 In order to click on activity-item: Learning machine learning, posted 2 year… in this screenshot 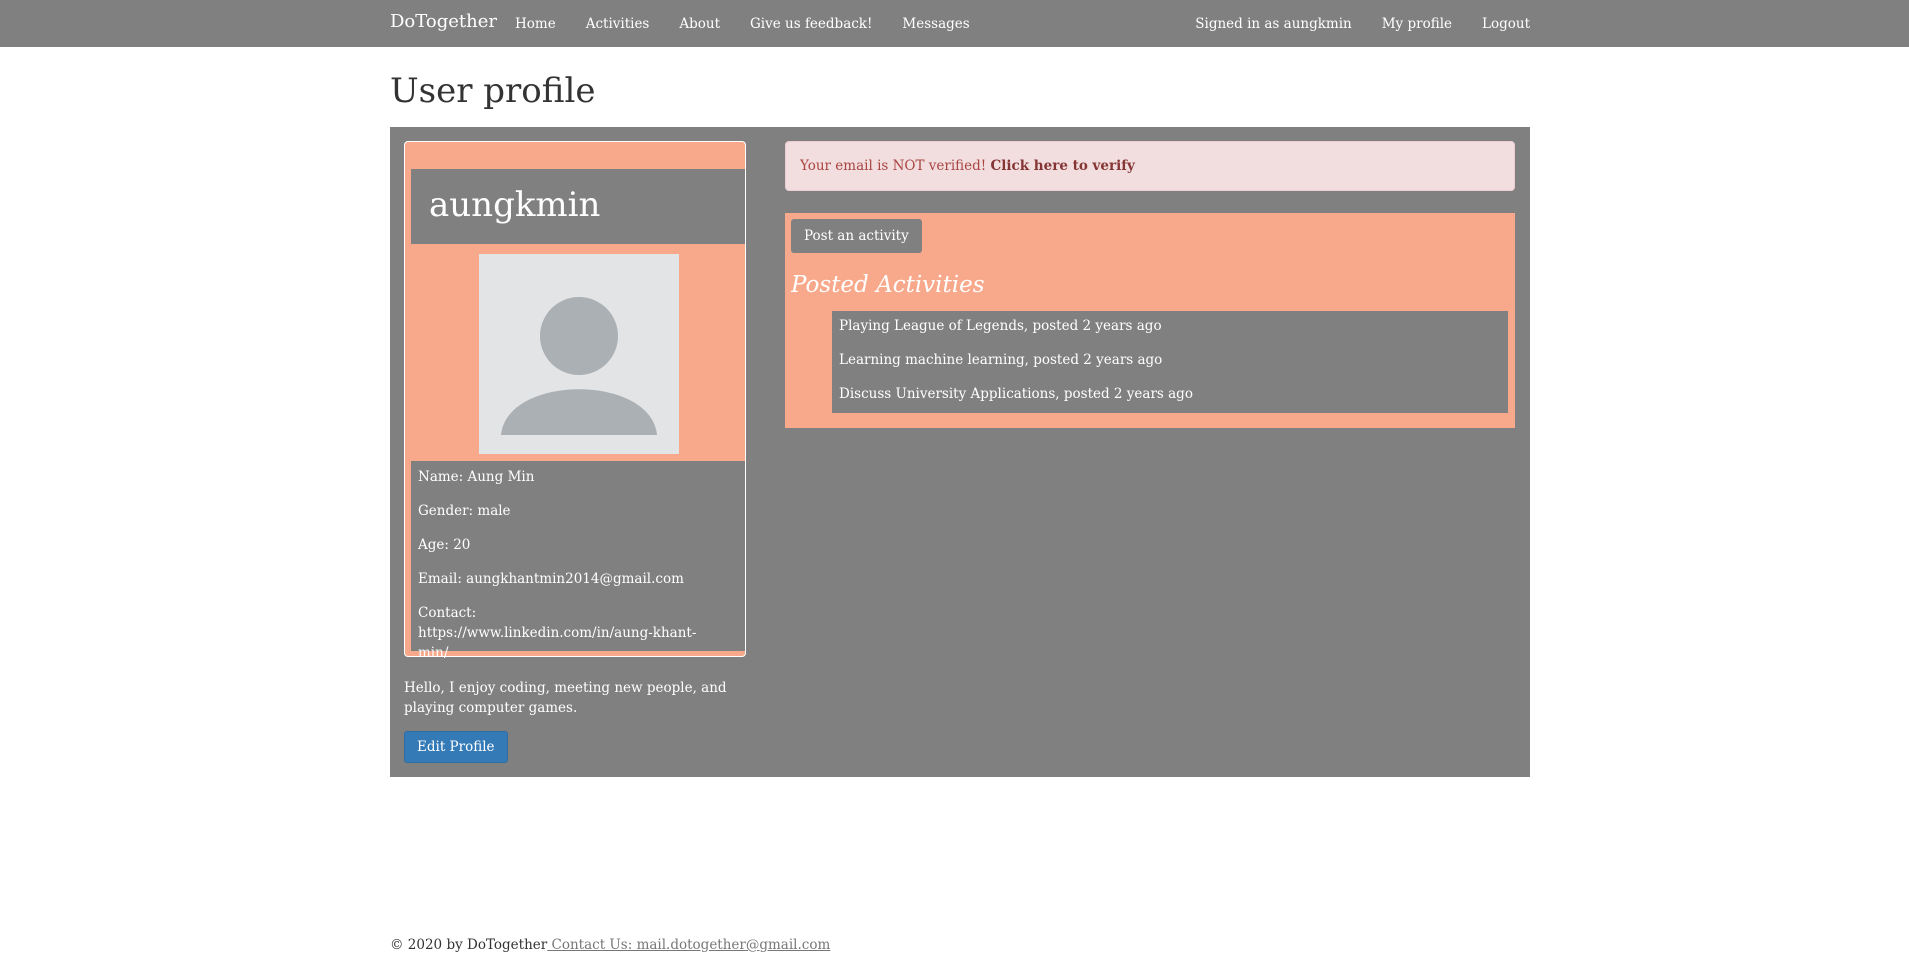, I will do `click(1000, 360)`.